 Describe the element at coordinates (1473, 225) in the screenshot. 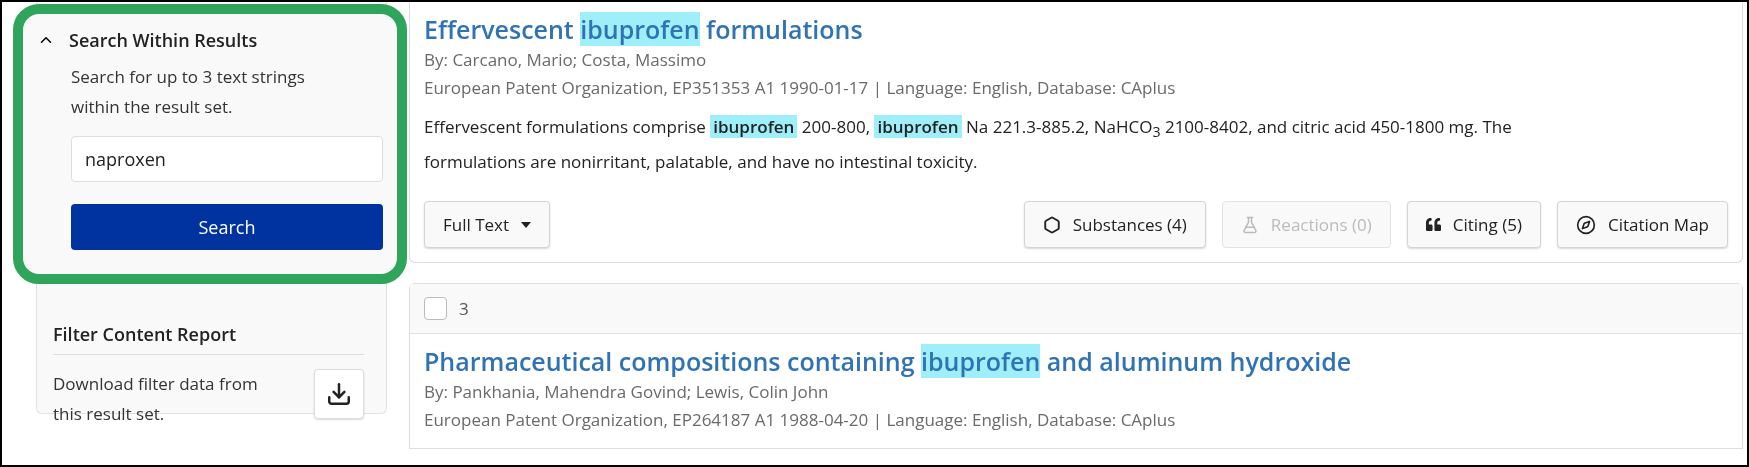

I see `action-button: Citing (5)` at that location.